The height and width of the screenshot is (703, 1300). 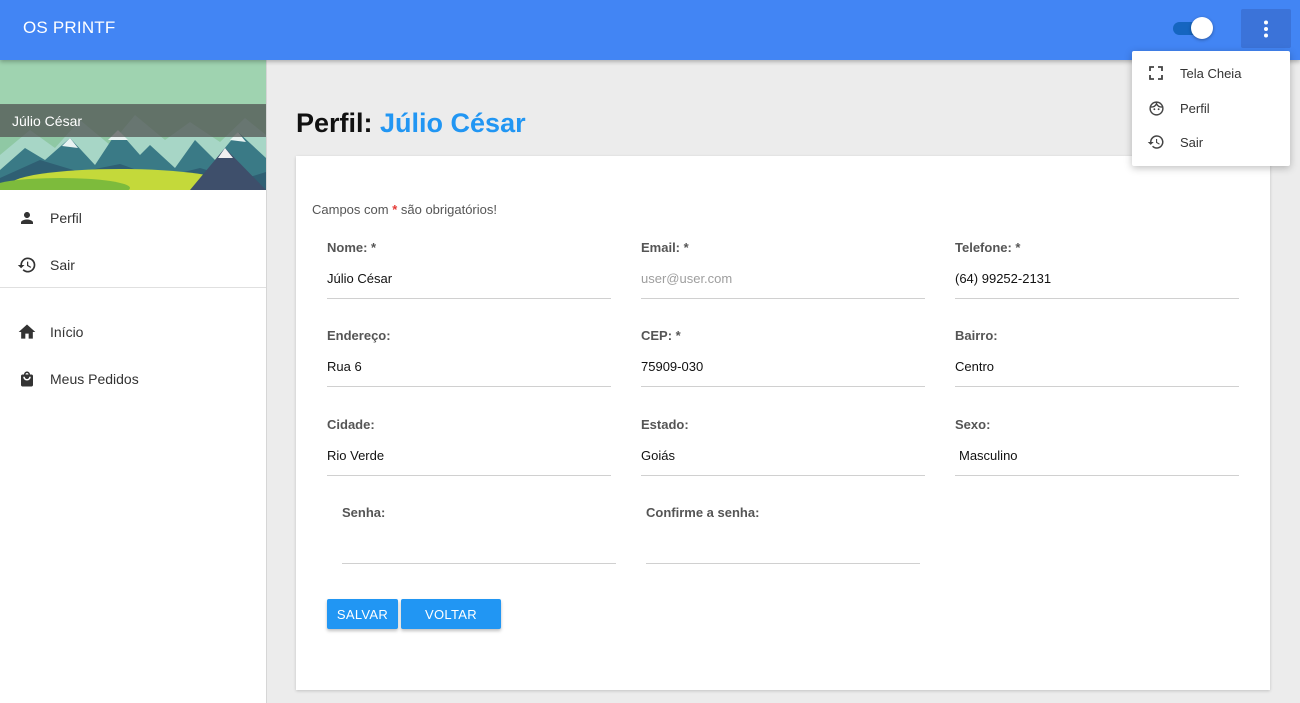 What do you see at coordinates (479, 534) in the screenshot?
I see `senha-field: Senha:` at bounding box center [479, 534].